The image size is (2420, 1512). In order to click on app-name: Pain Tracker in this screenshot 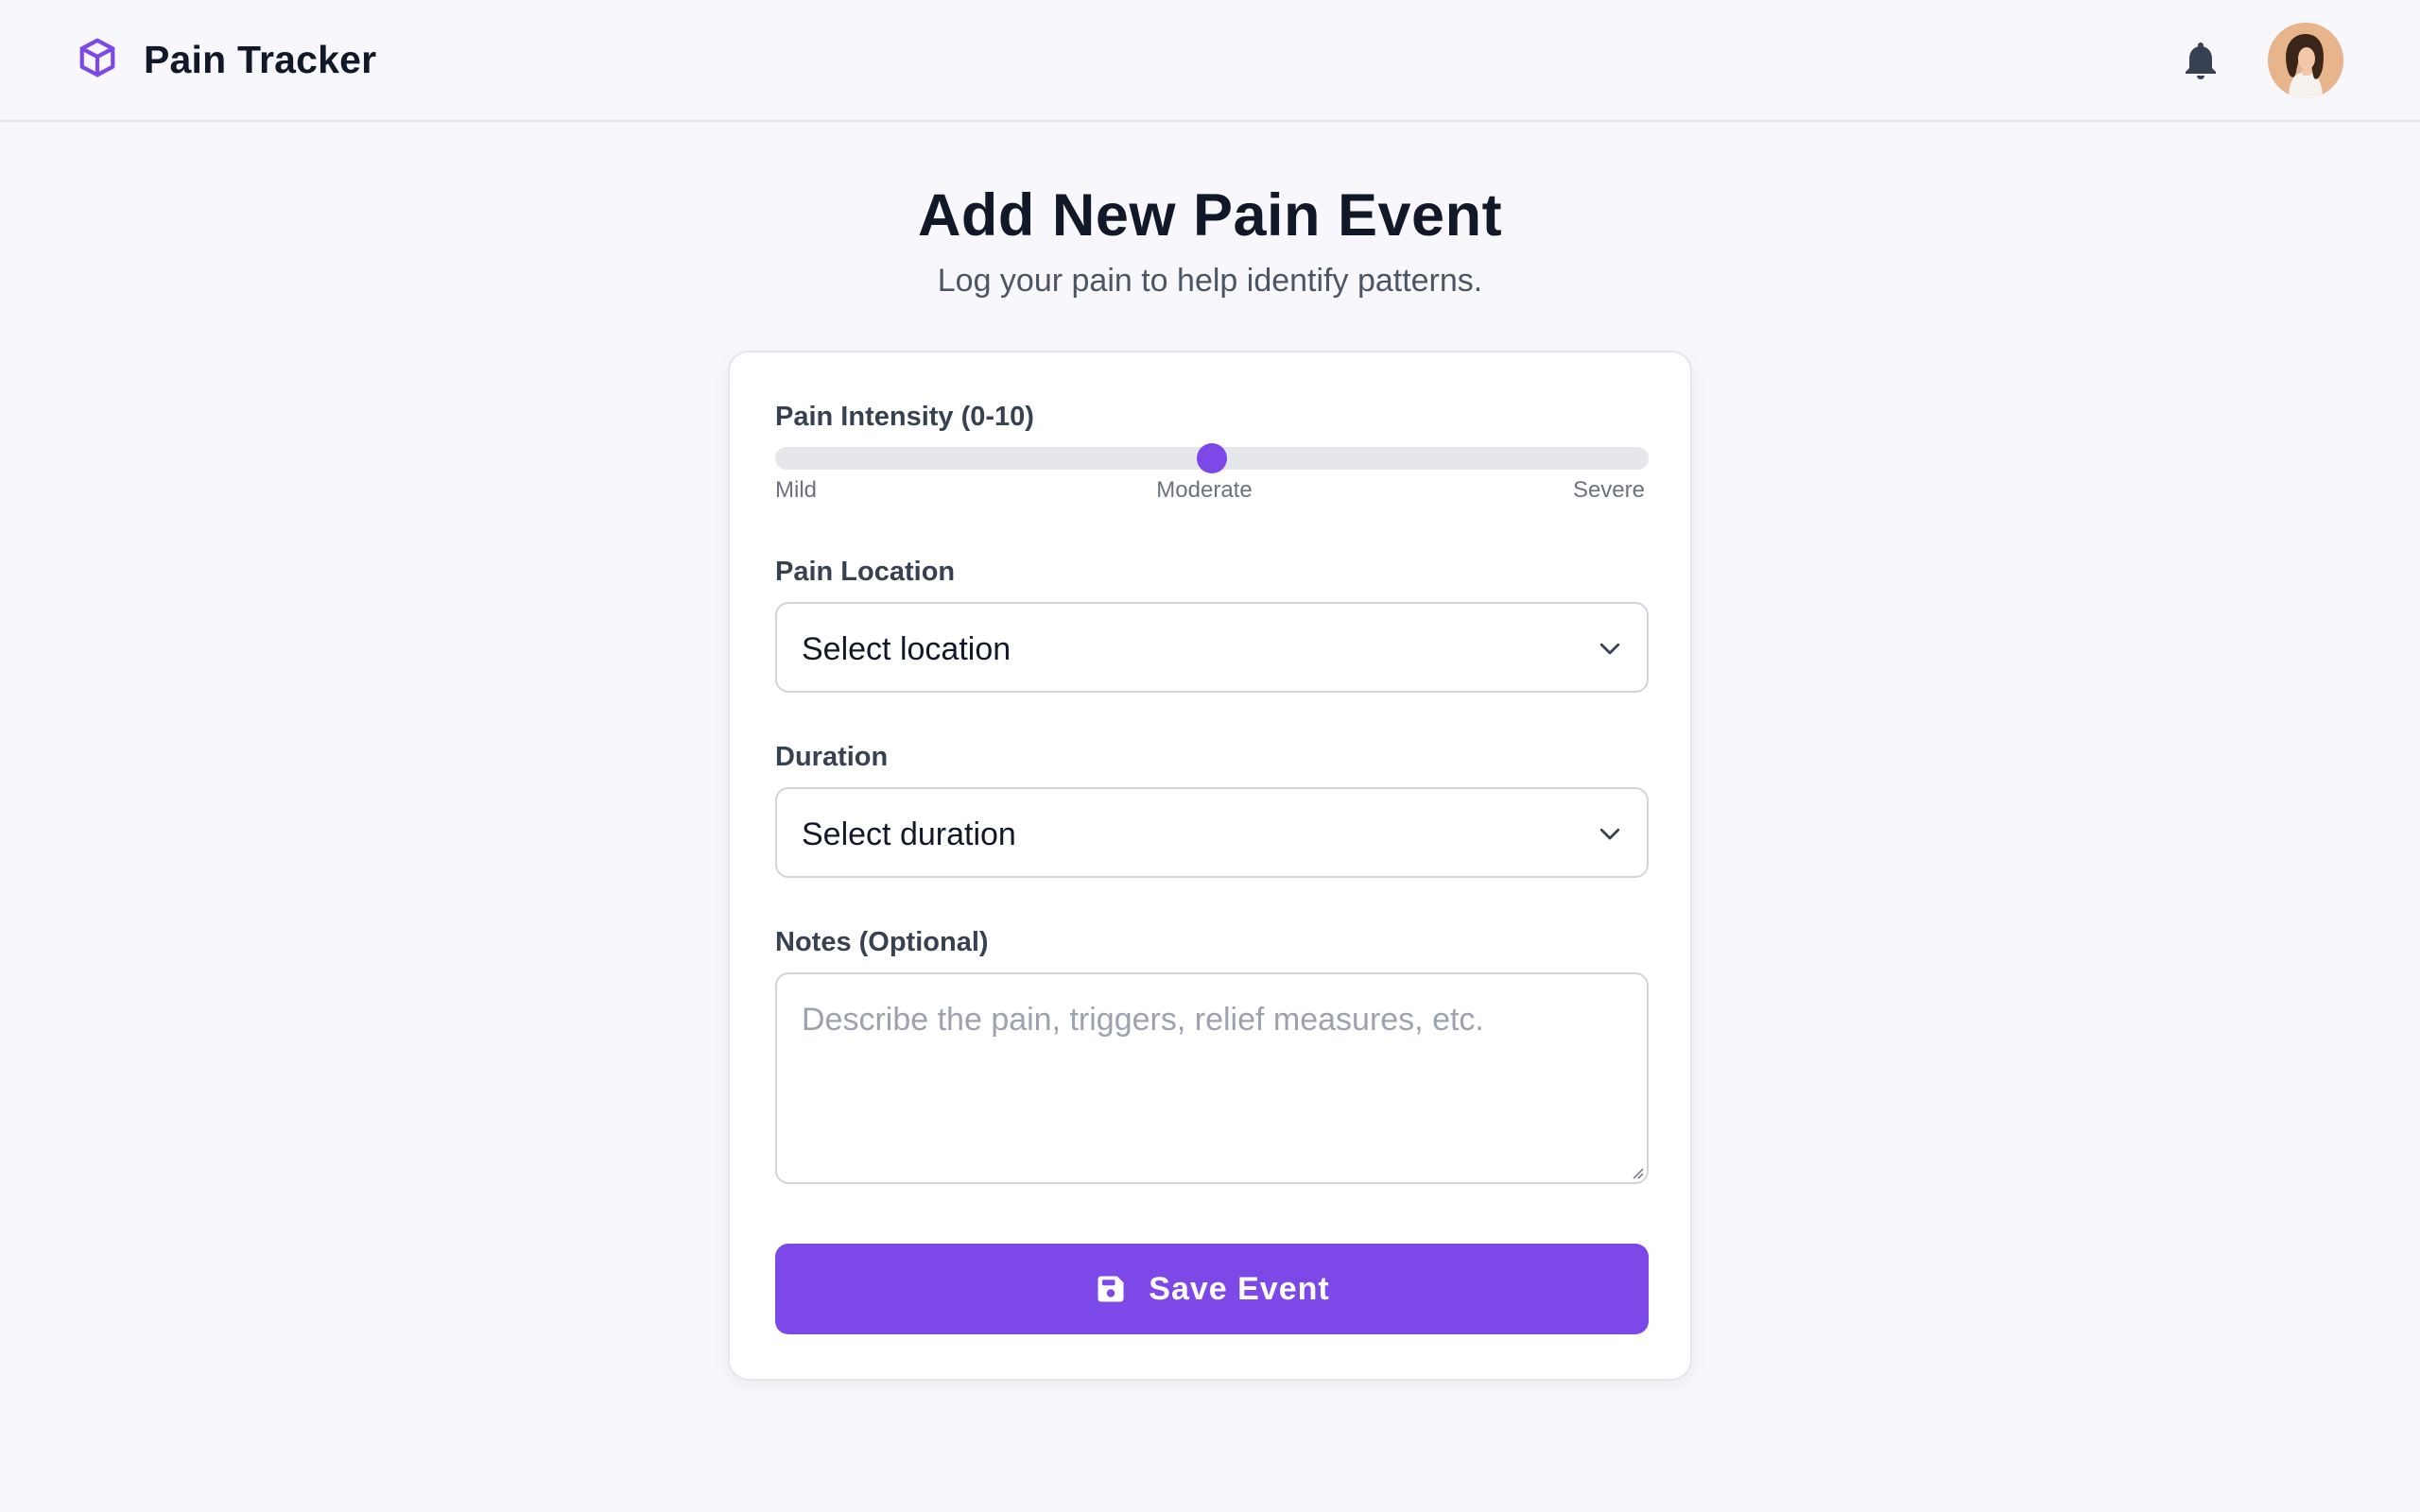, I will do `click(261, 59)`.